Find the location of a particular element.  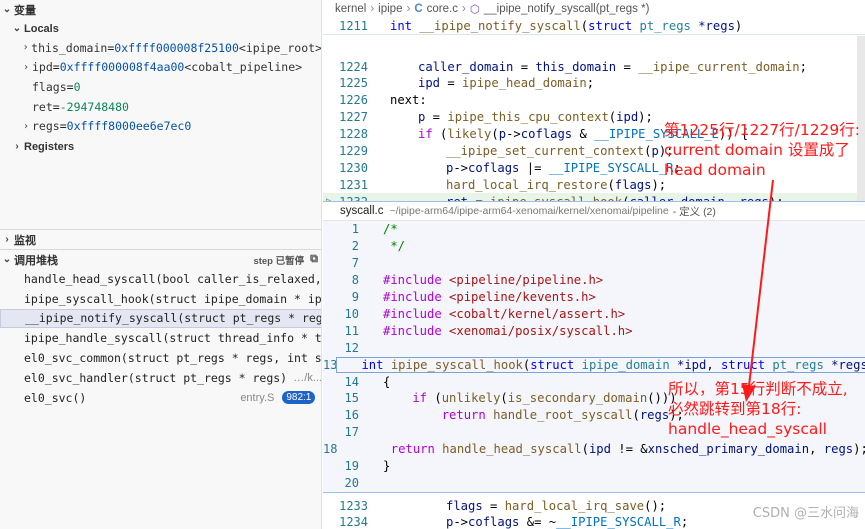

annotation-arrow-line is located at coordinates (761, 283).